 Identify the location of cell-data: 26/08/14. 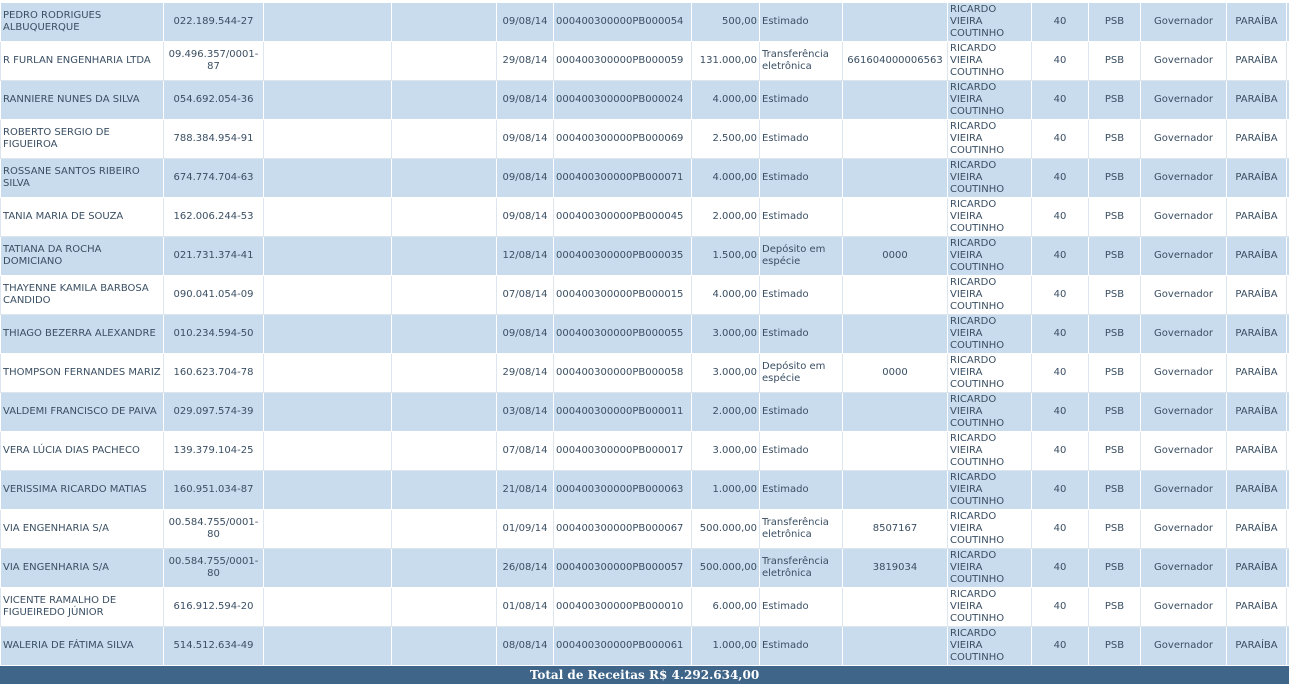
(525, 568).